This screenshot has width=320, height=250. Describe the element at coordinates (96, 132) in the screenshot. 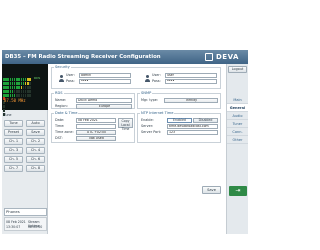

I see `timezone-select: UTC +02:00` at that location.